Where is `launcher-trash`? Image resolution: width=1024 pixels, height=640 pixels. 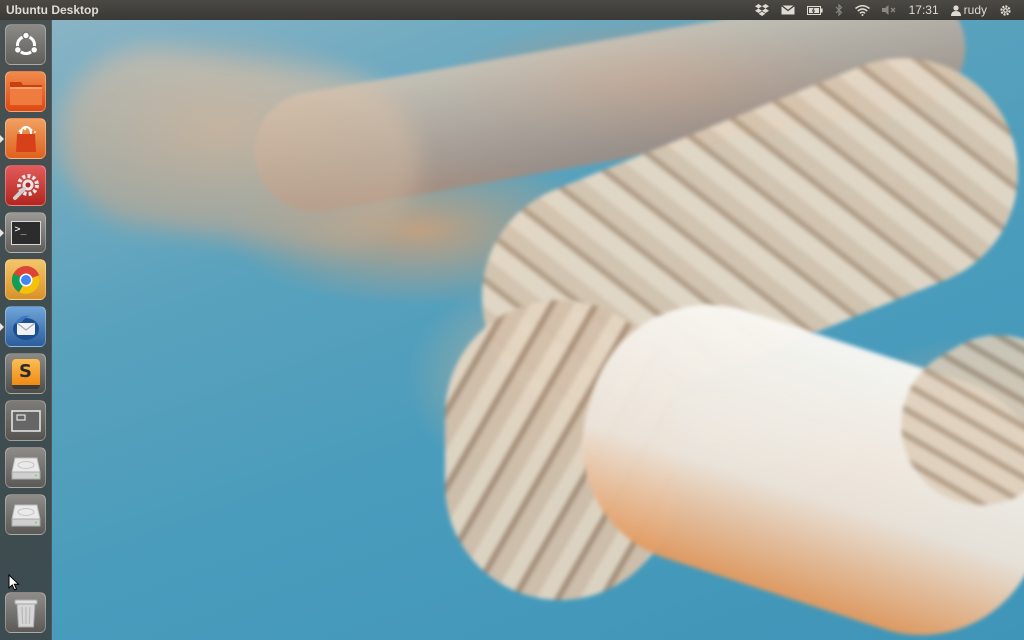
launcher-trash is located at coordinates (25, 612).